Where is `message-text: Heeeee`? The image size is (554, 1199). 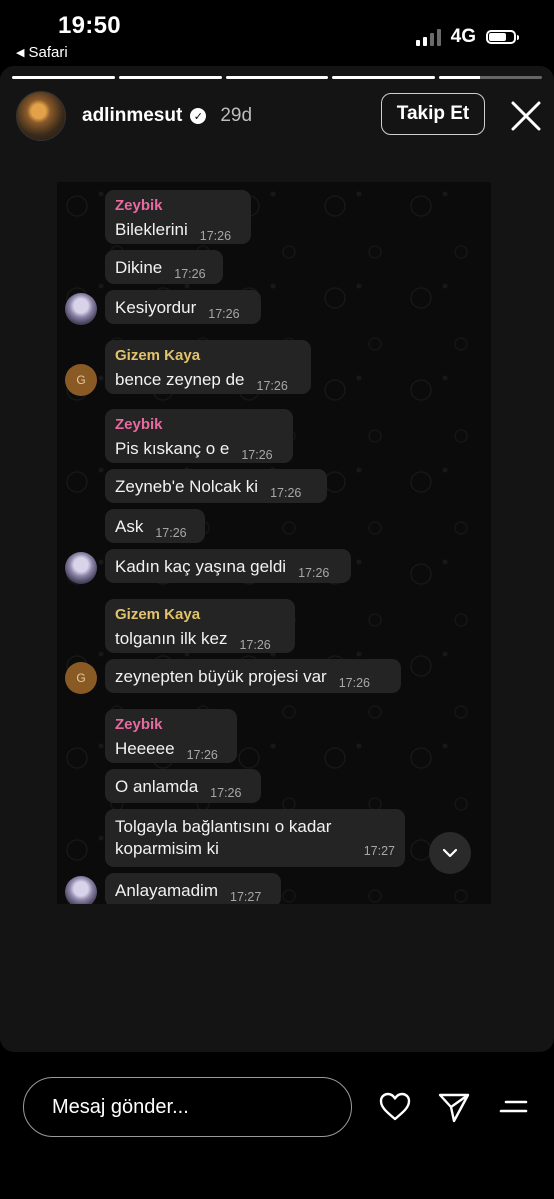
message-text: Heeeee is located at coordinates (145, 748).